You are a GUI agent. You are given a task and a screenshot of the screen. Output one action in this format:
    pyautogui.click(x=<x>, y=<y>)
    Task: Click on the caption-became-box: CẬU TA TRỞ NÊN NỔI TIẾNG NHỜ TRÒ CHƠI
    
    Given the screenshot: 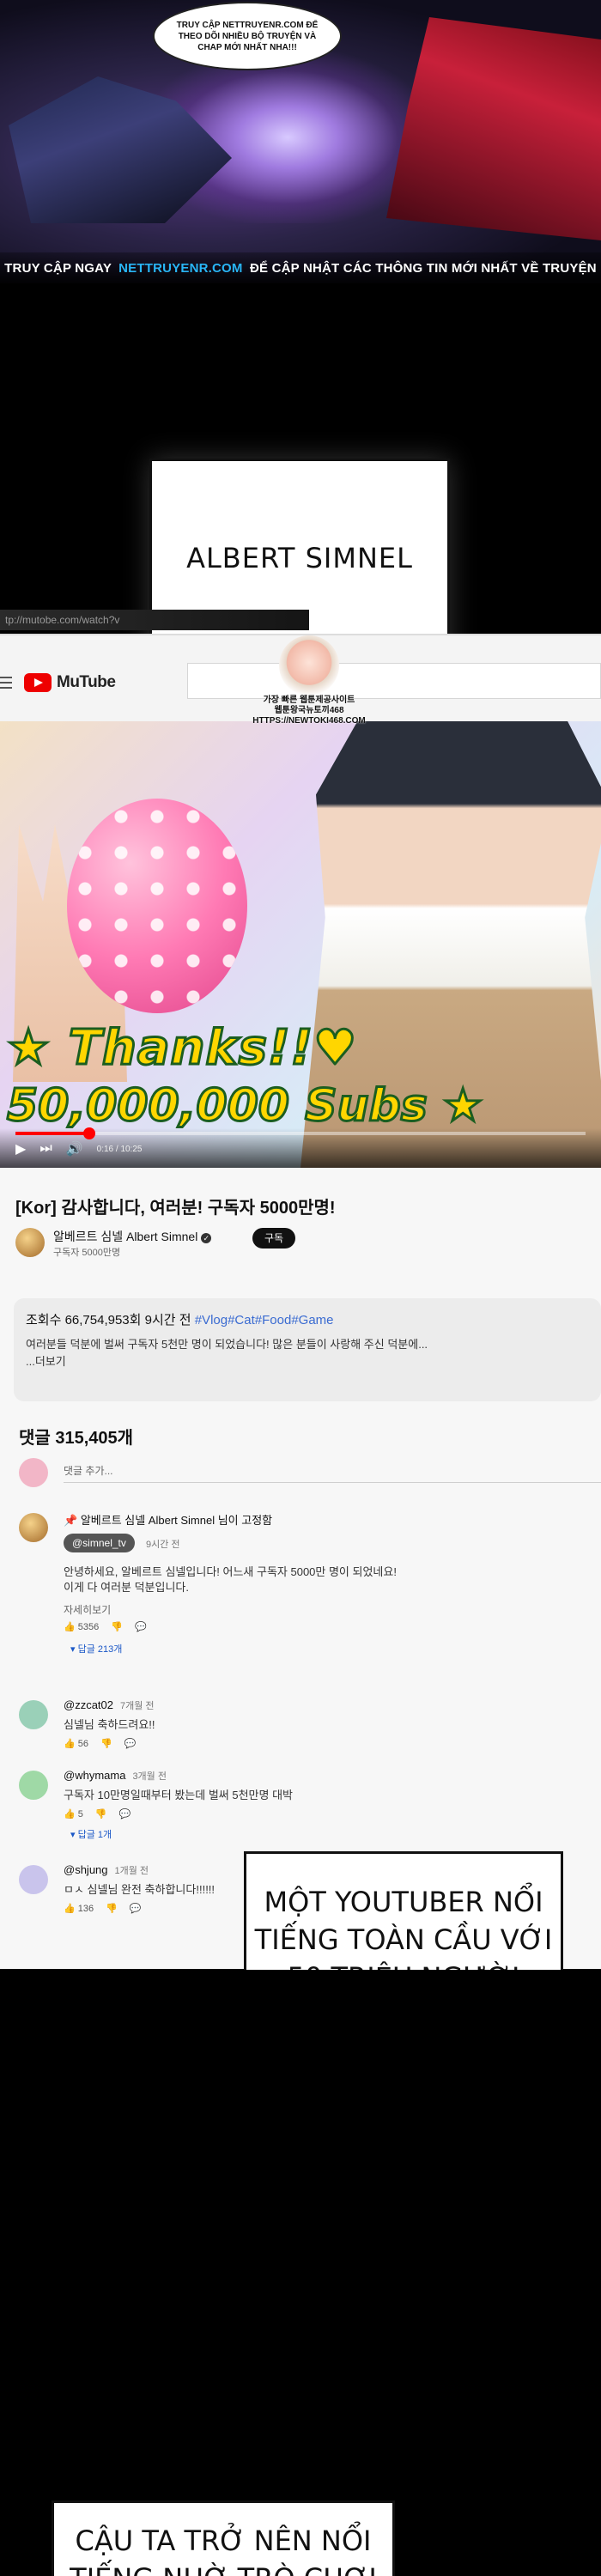 What is the action you would take?
    pyautogui.click(x=224, y=2538)
    